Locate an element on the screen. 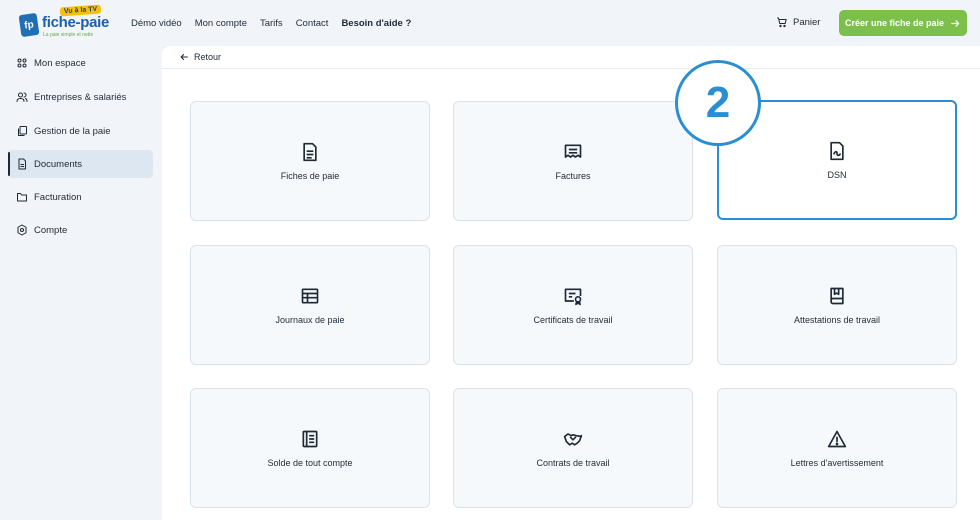 This screenshot has height=520, width=980. back-label: Retour is located at coordinates (208, 57).